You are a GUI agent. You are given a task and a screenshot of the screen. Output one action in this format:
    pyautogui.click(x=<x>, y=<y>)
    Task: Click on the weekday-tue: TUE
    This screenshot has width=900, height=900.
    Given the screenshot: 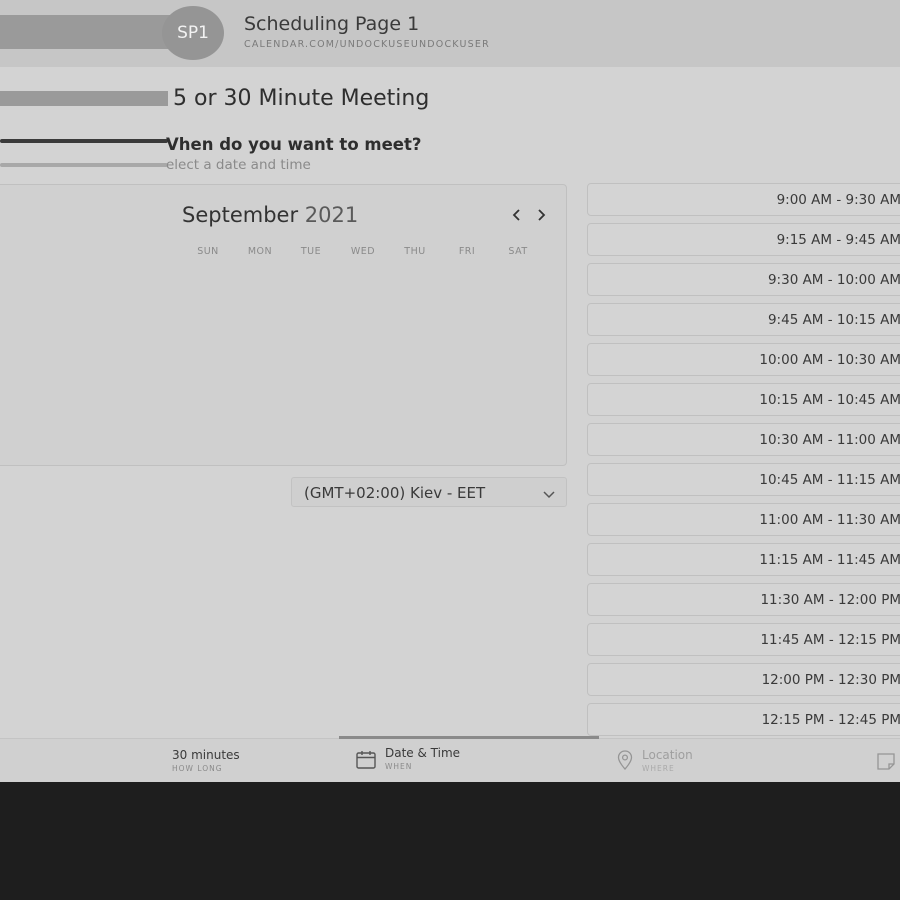 What is the action you would take?
    pyautogui.click(x=311, y=251)
    